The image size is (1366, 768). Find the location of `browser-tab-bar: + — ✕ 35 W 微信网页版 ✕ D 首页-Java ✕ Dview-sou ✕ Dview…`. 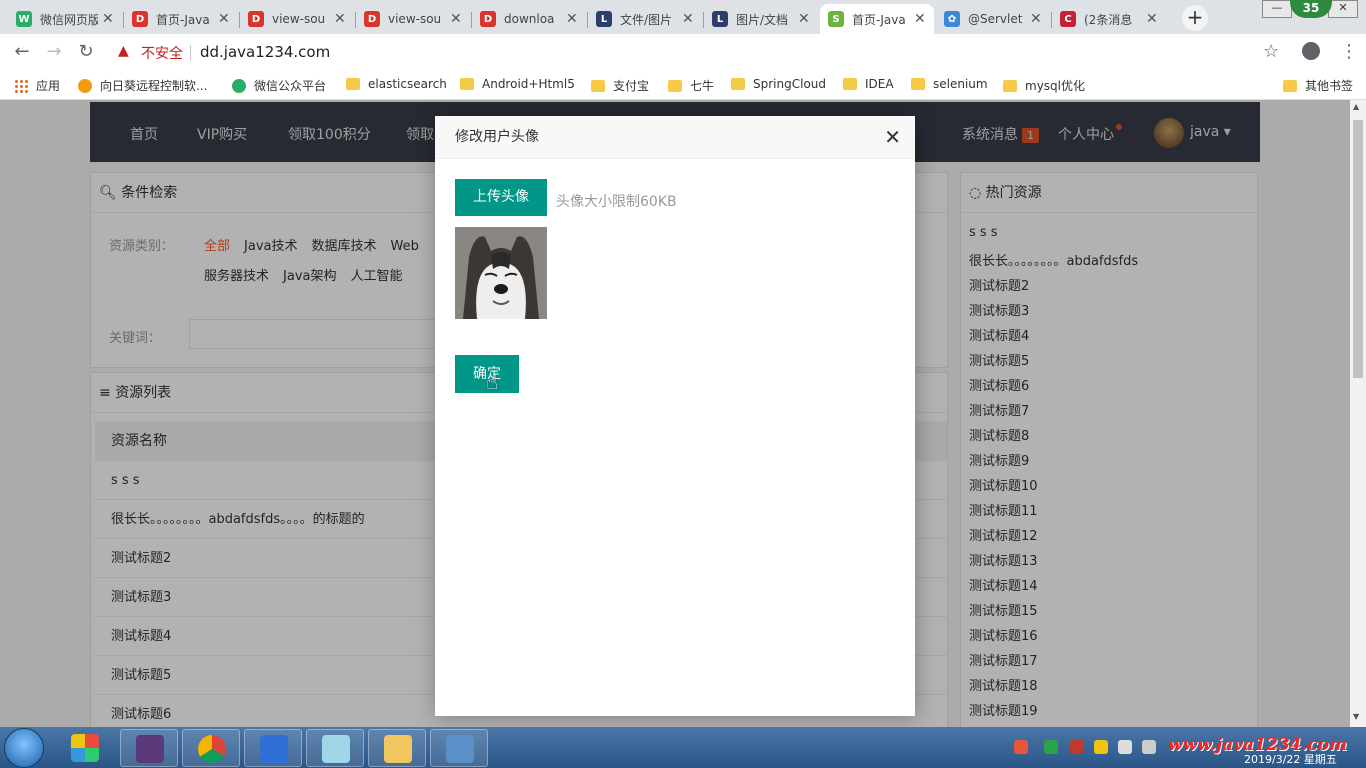

browser-tab-bar: + — ✕ 35 W 微信网页版 ✕ D 首页-Java ✕ Dview-sou ✕ Dview… is located at coordinates (683, 17).